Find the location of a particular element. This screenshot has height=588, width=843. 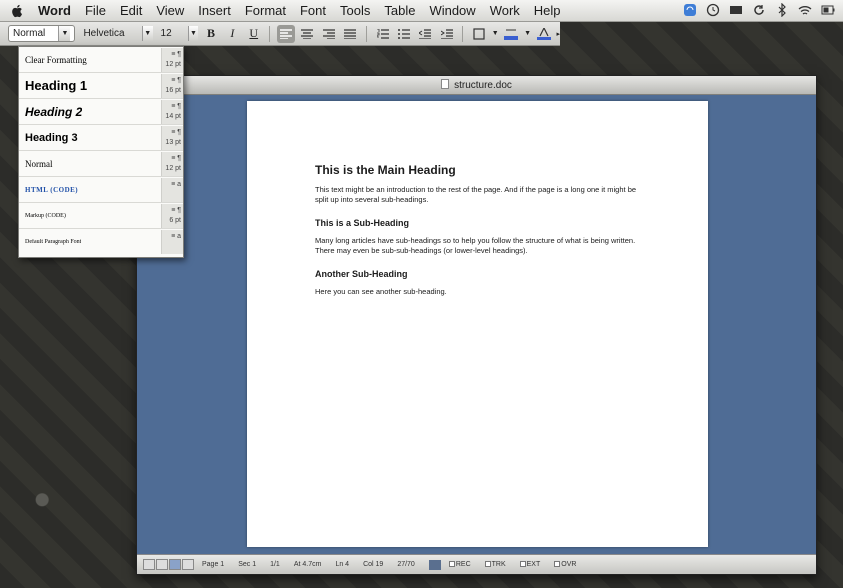

underline-button: U is located at coordinates (253, 34).